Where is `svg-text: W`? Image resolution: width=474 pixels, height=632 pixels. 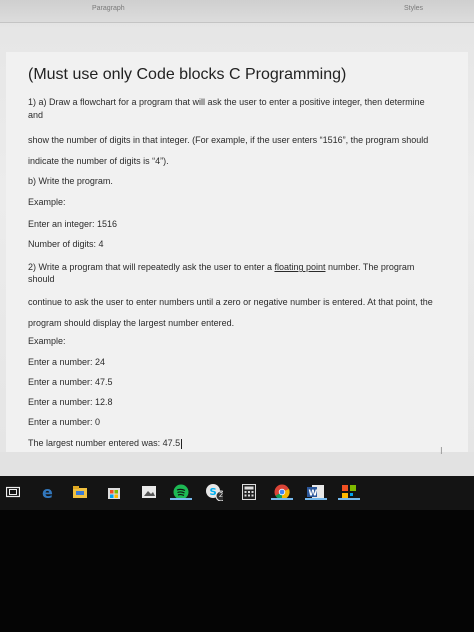
svg-text: W is located at coordinates (313, 493).